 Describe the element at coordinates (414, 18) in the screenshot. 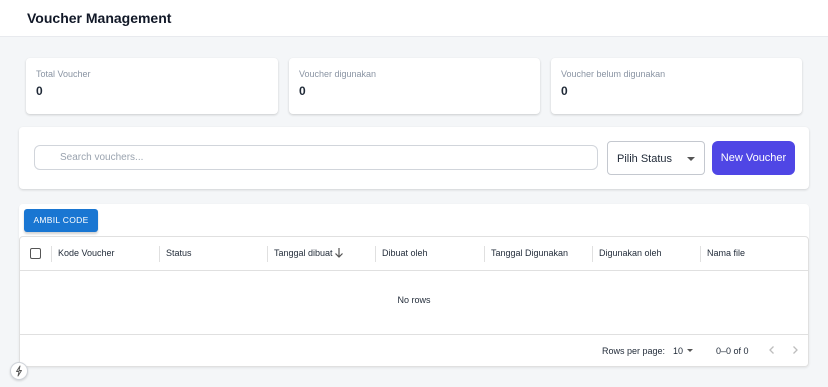

I see `top-bar: Voucher Management` at that location.